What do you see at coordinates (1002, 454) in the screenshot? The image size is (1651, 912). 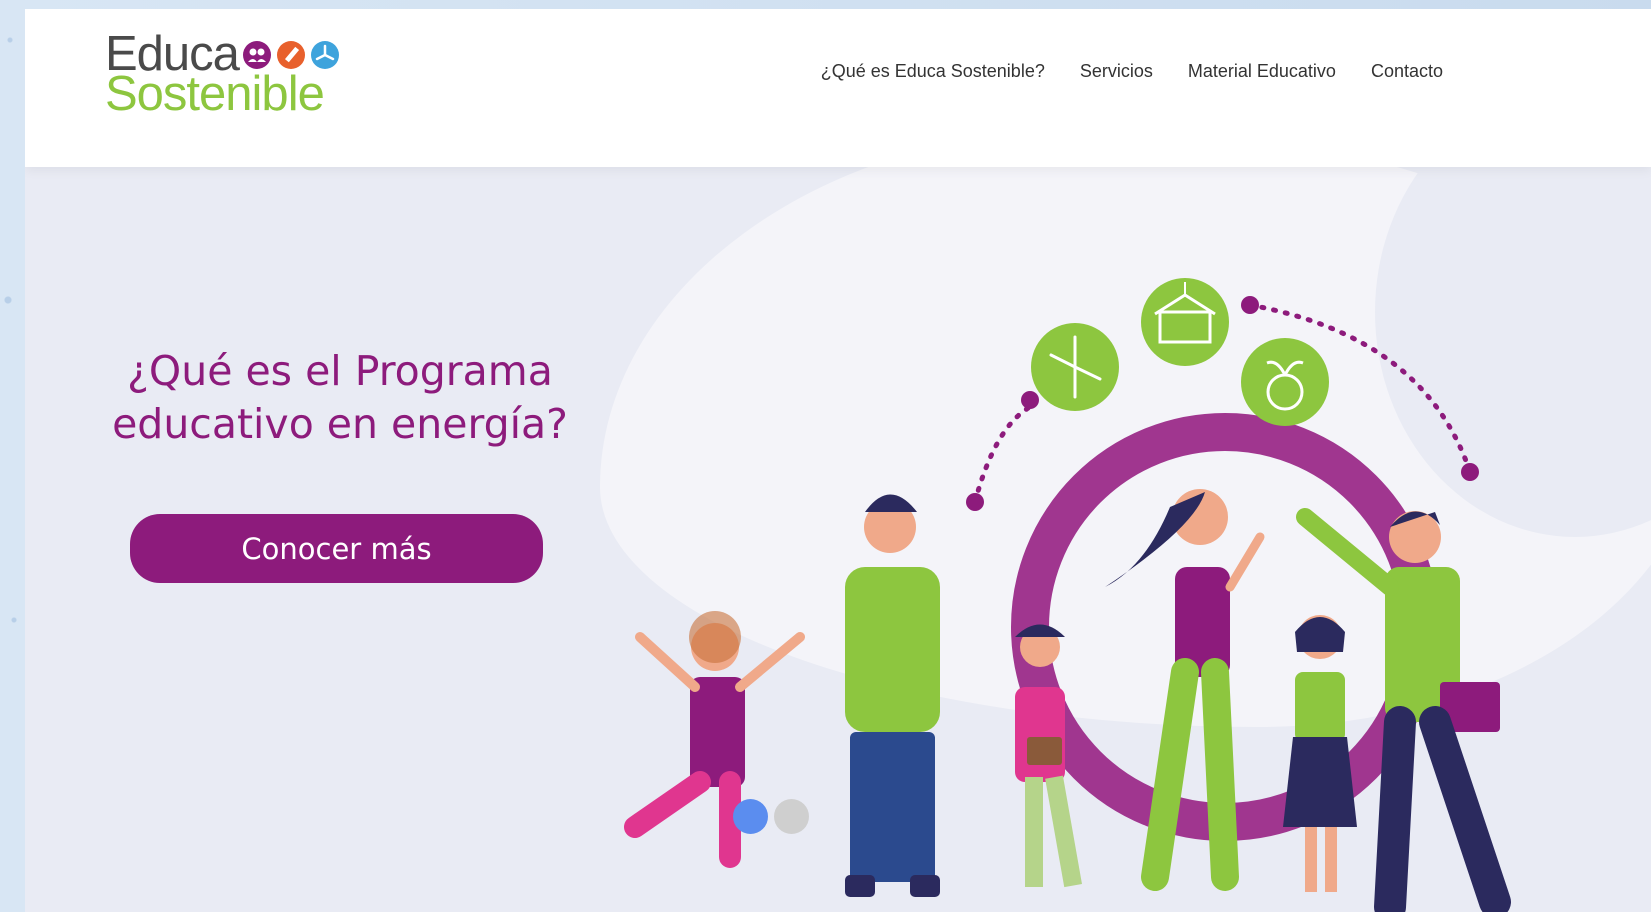 I see `dotted-arc-left` at bounding box center [1002, 454].